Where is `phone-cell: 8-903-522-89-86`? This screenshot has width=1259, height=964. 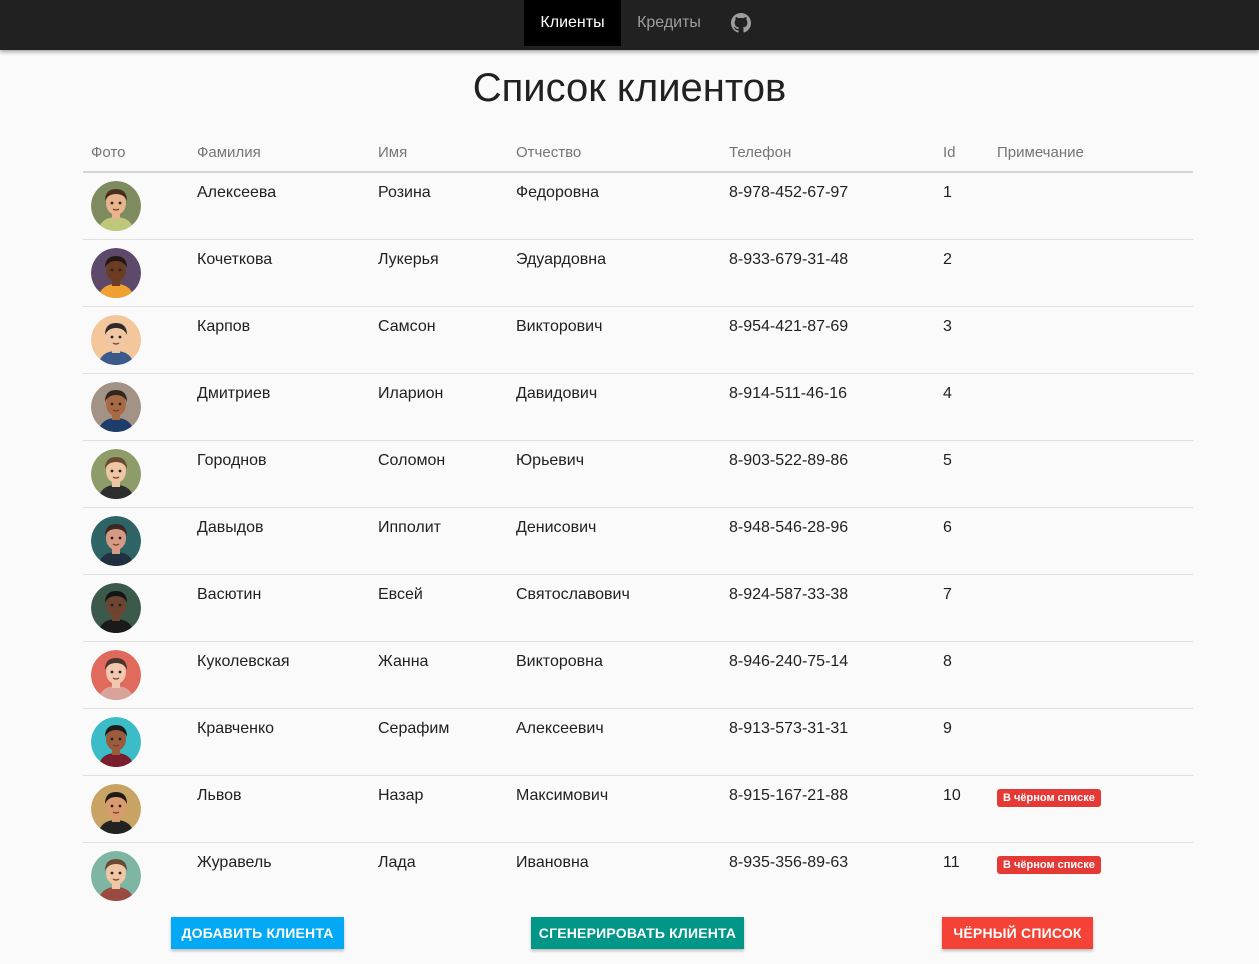 phone-cell: 8-903-522-89-86 is located at coordinates (828, 474).